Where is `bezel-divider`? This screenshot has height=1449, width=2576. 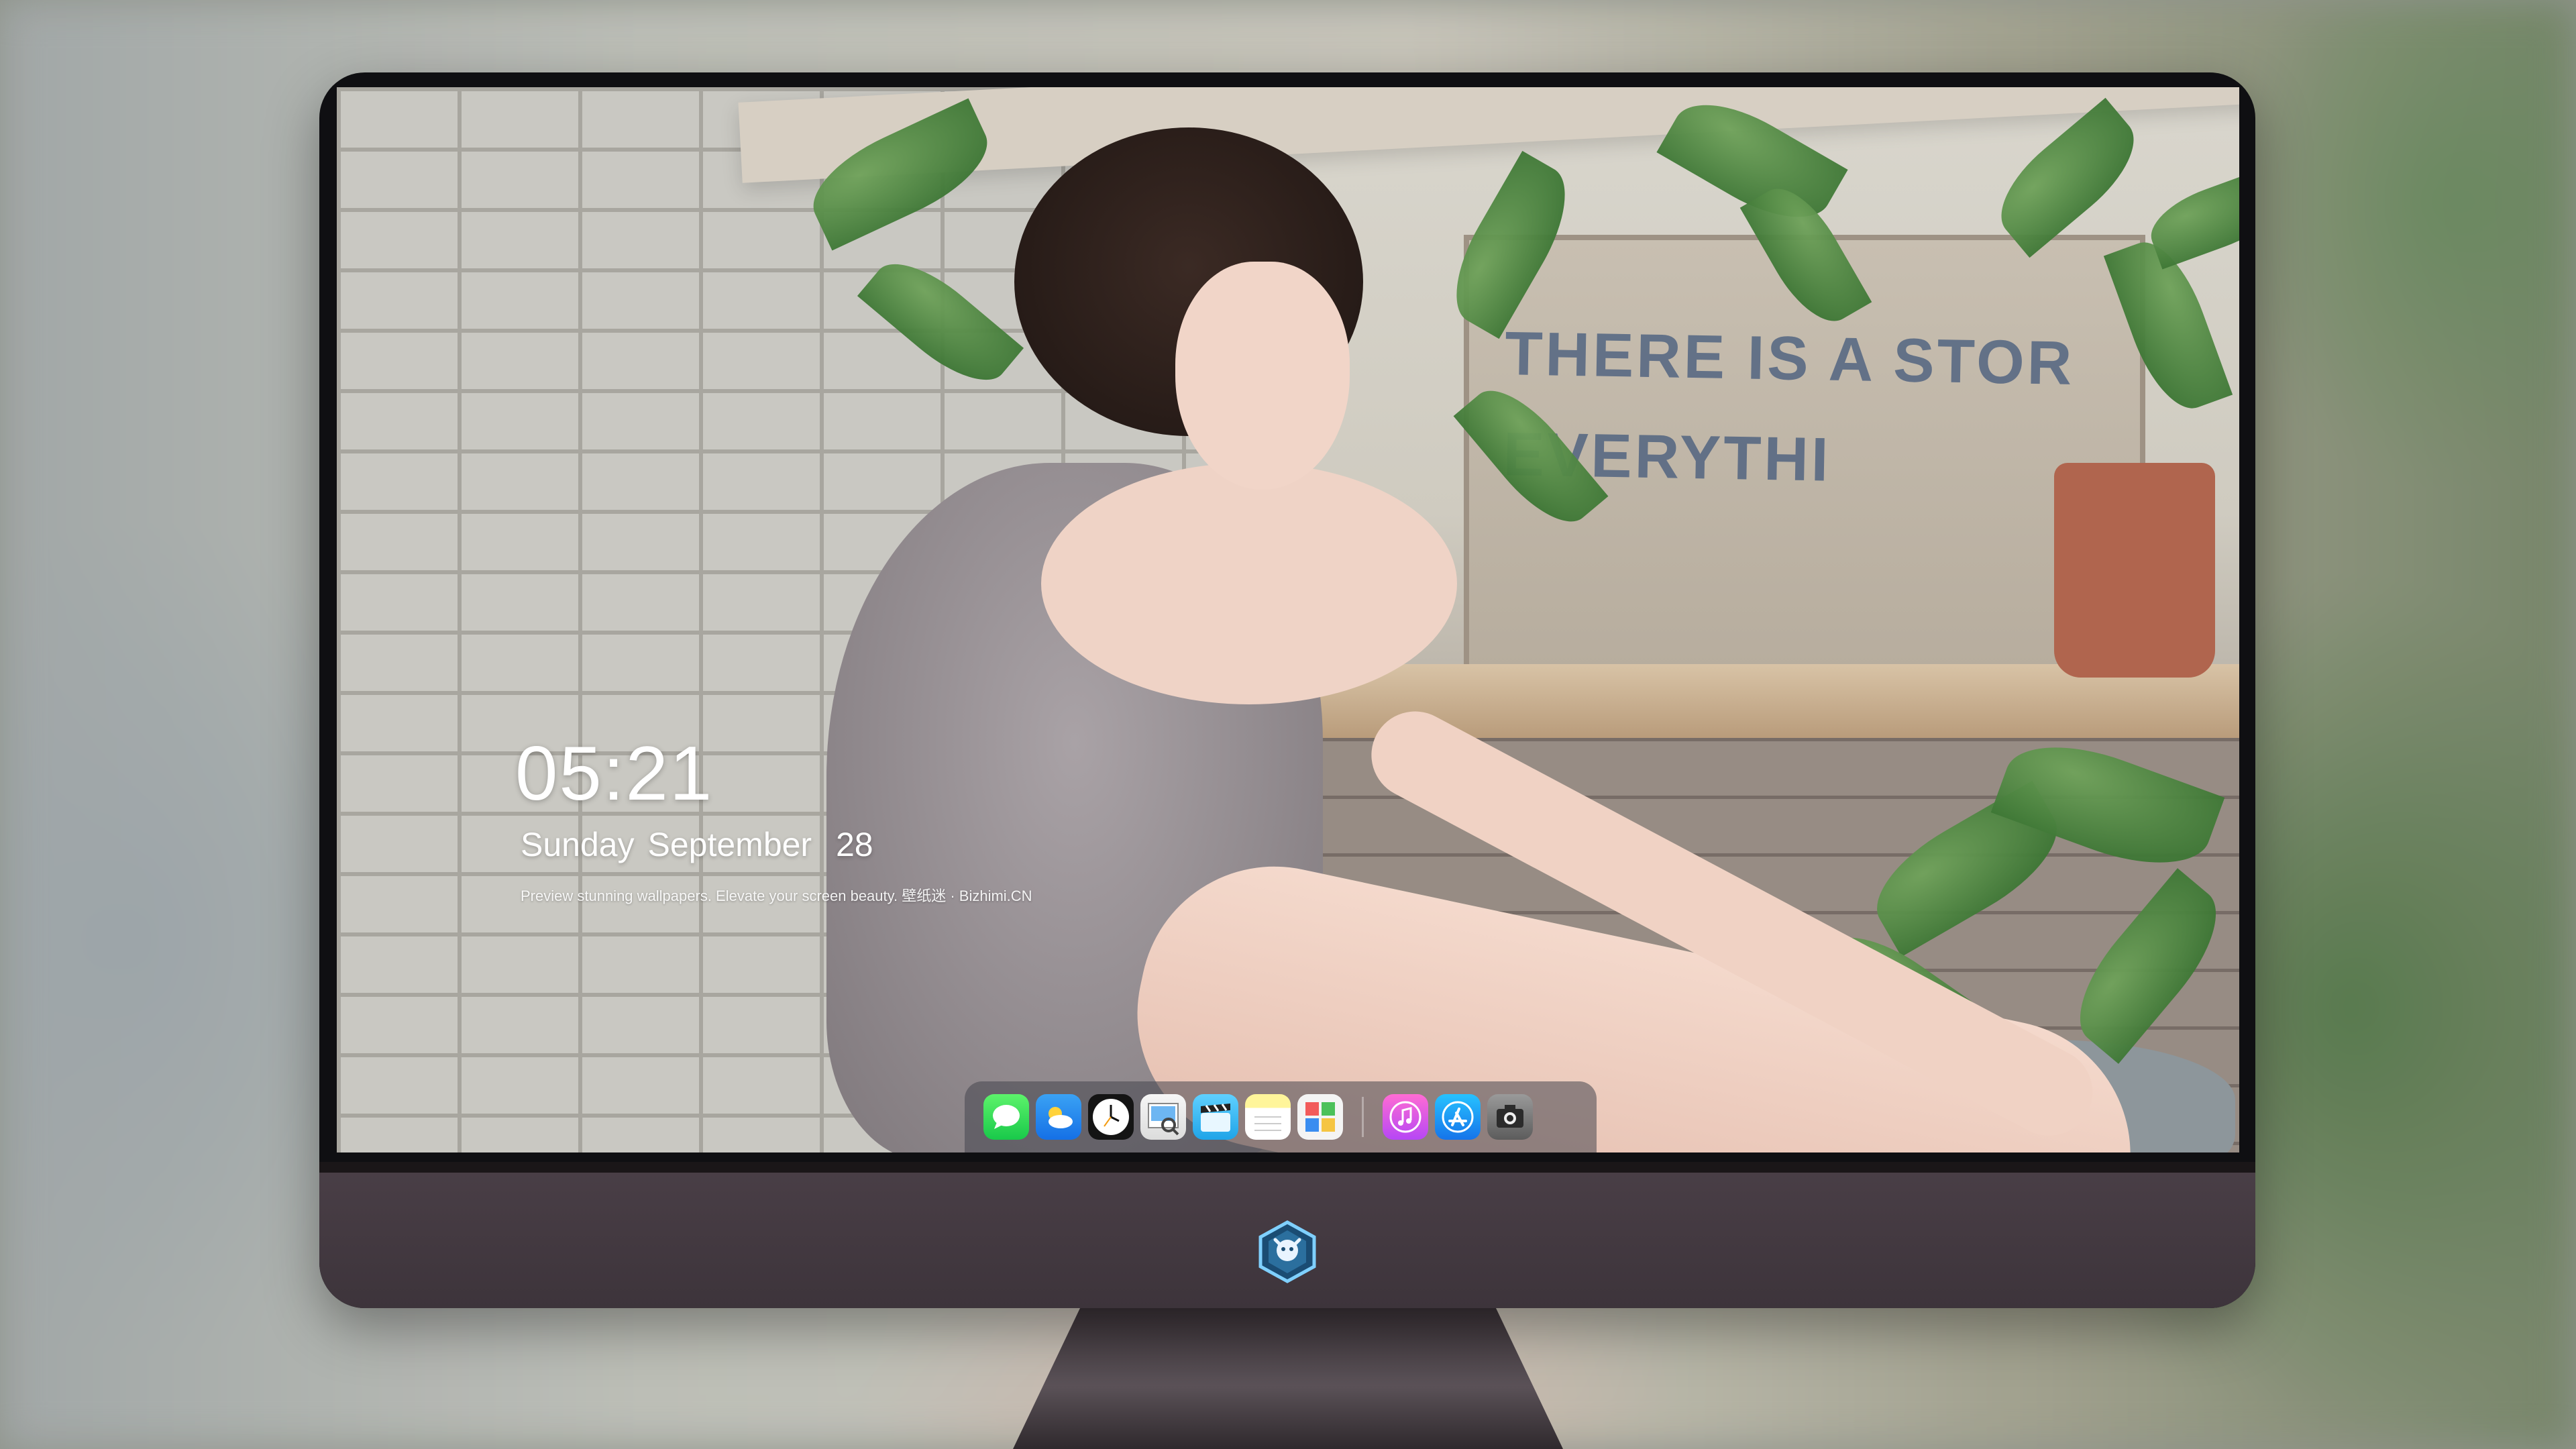
bezel-divider is located at coordinates (1287, 1167).